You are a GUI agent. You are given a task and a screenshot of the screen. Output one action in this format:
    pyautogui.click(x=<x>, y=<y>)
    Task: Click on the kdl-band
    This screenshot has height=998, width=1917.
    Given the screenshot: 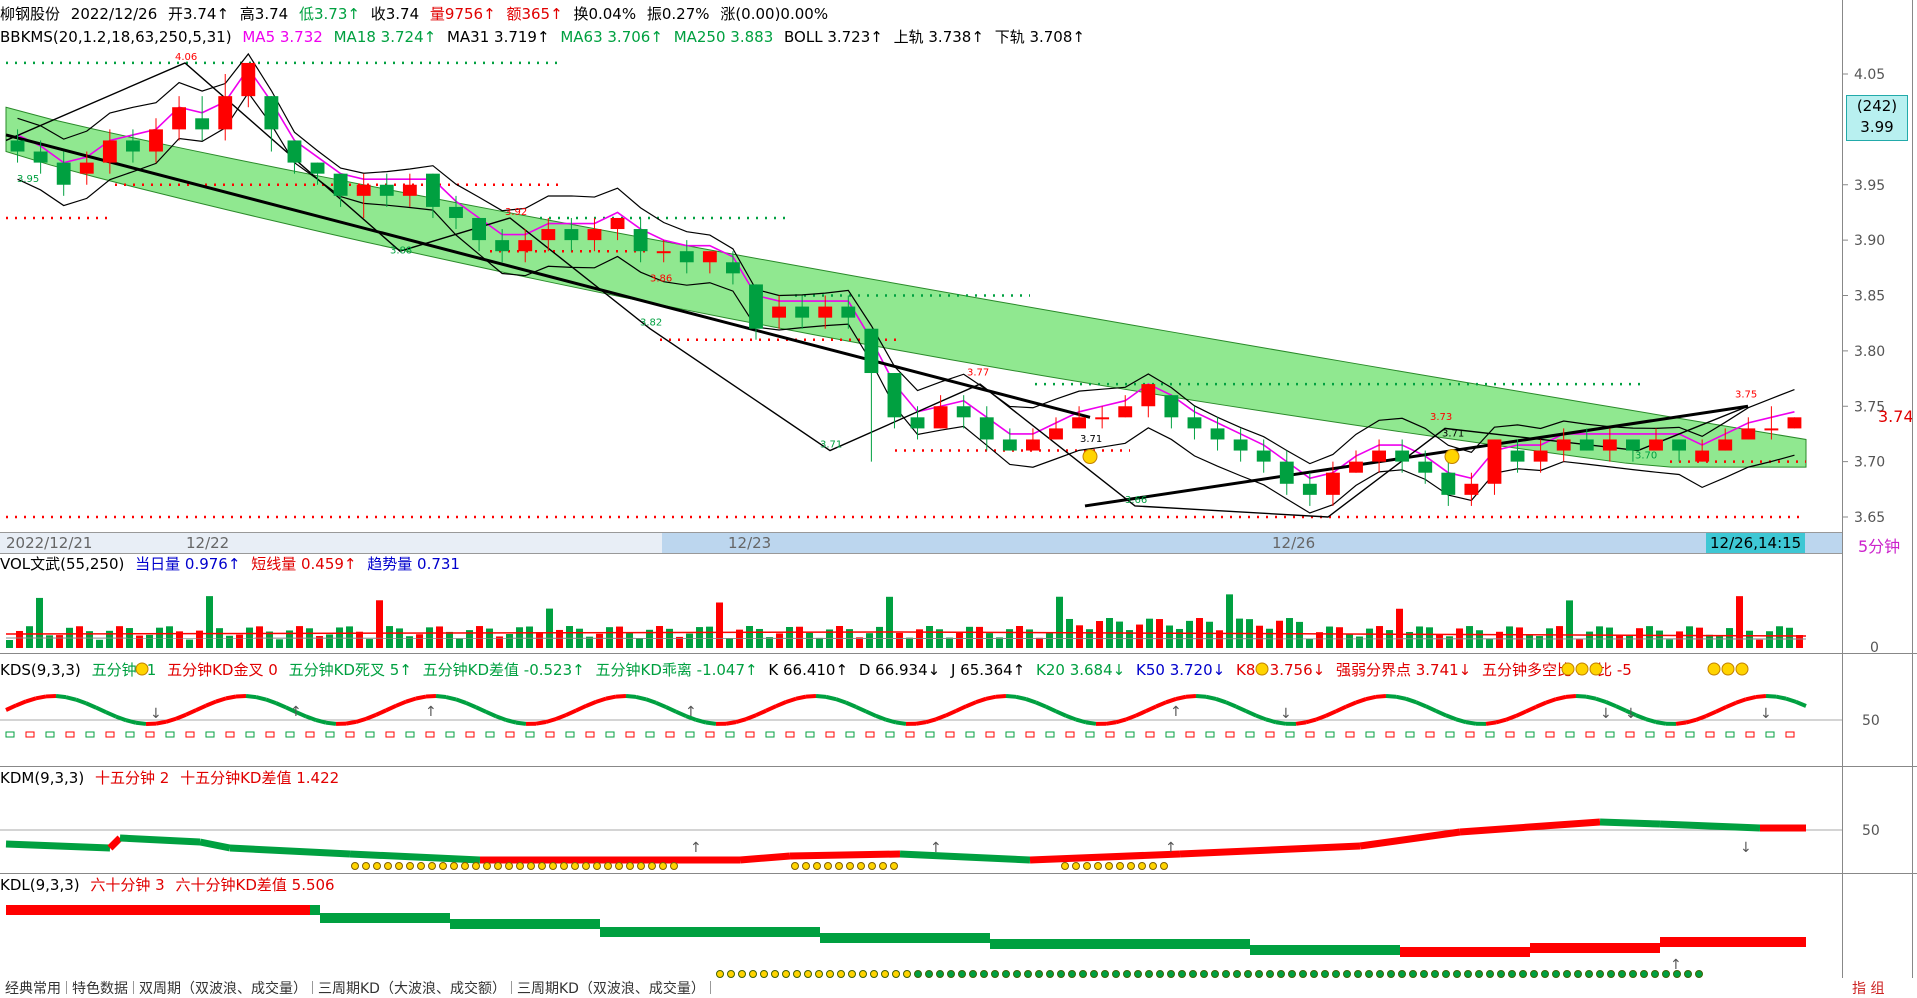 What is the action you would take?
    pyautogui.click(x=1465, y=952)
    